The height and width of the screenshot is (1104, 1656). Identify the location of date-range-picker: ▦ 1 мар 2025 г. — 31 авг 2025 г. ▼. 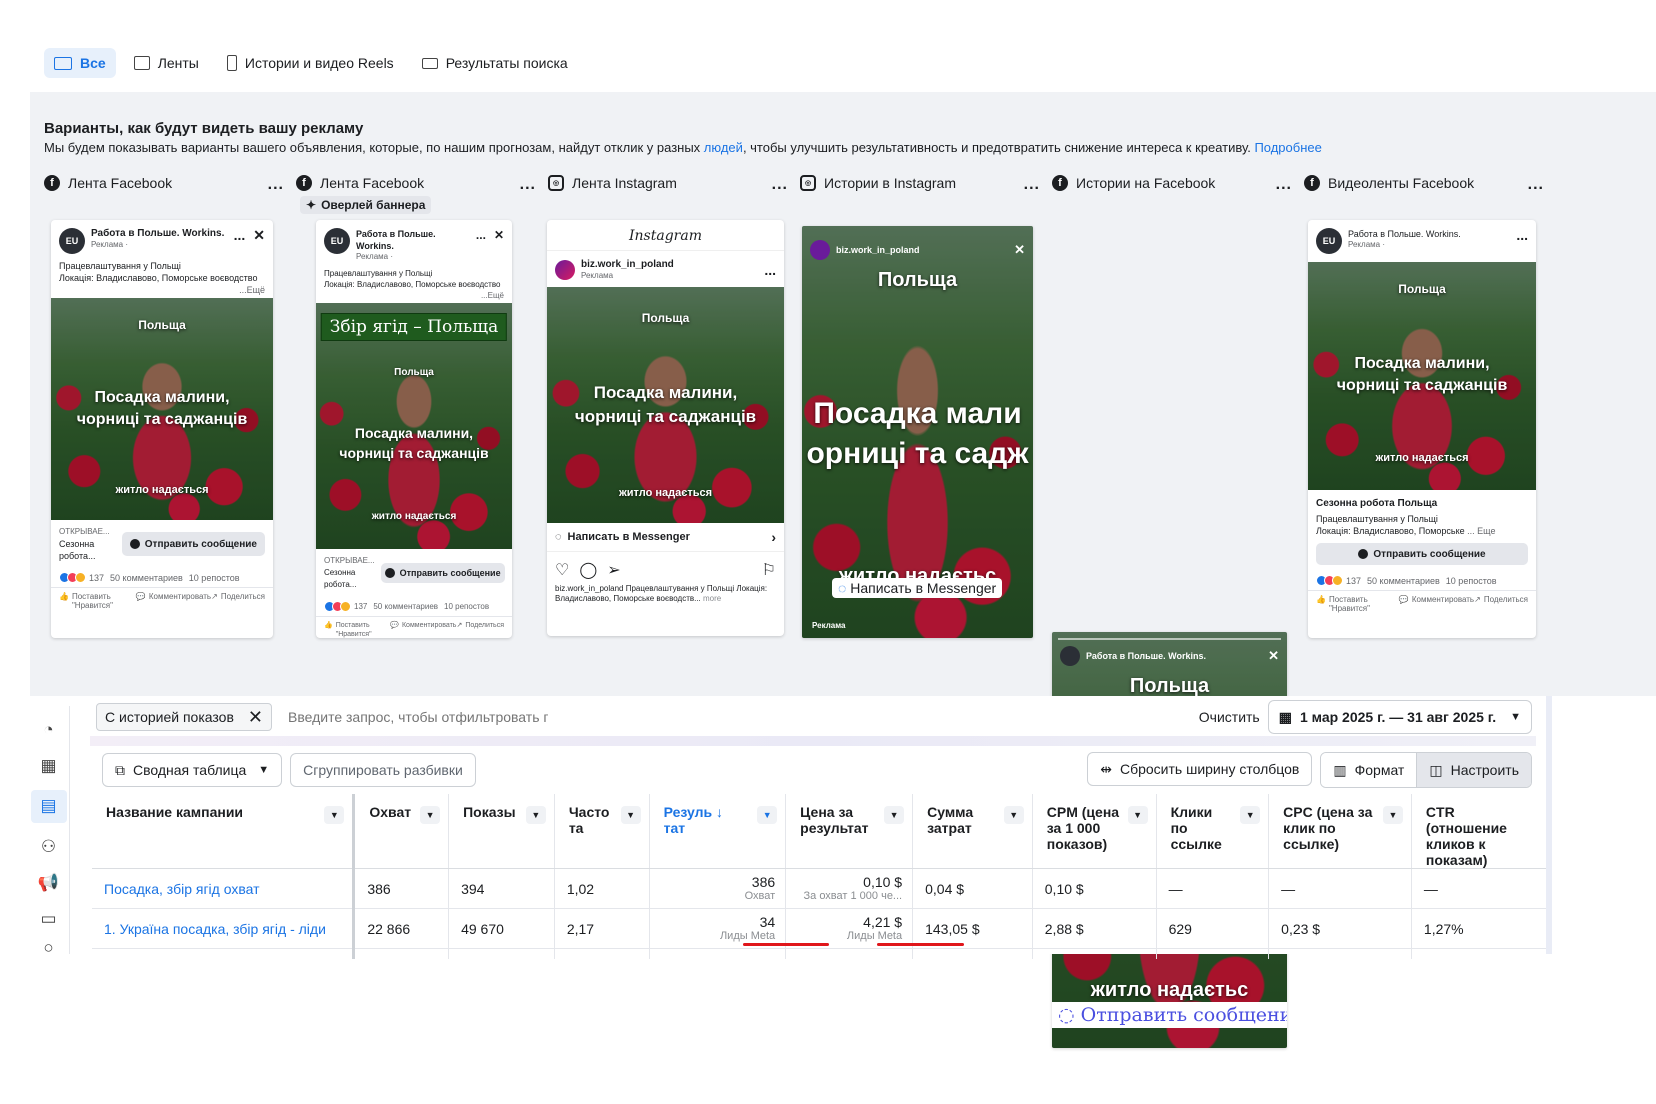
(1399, 717).